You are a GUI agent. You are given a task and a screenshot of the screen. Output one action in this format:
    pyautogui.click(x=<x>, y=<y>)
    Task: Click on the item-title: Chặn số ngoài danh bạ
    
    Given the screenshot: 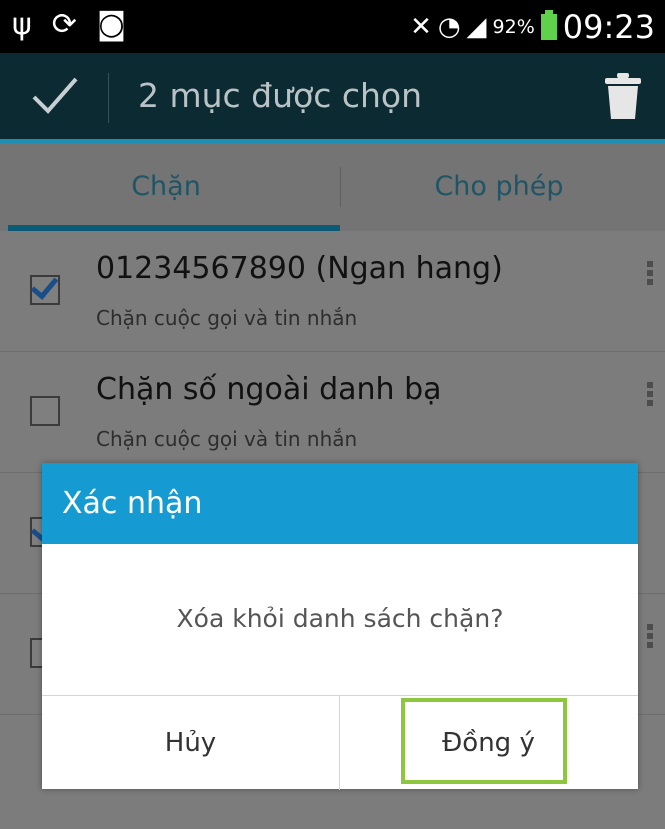 What is the action you would take?
    pyautogui.click(x=269, y=389)
    